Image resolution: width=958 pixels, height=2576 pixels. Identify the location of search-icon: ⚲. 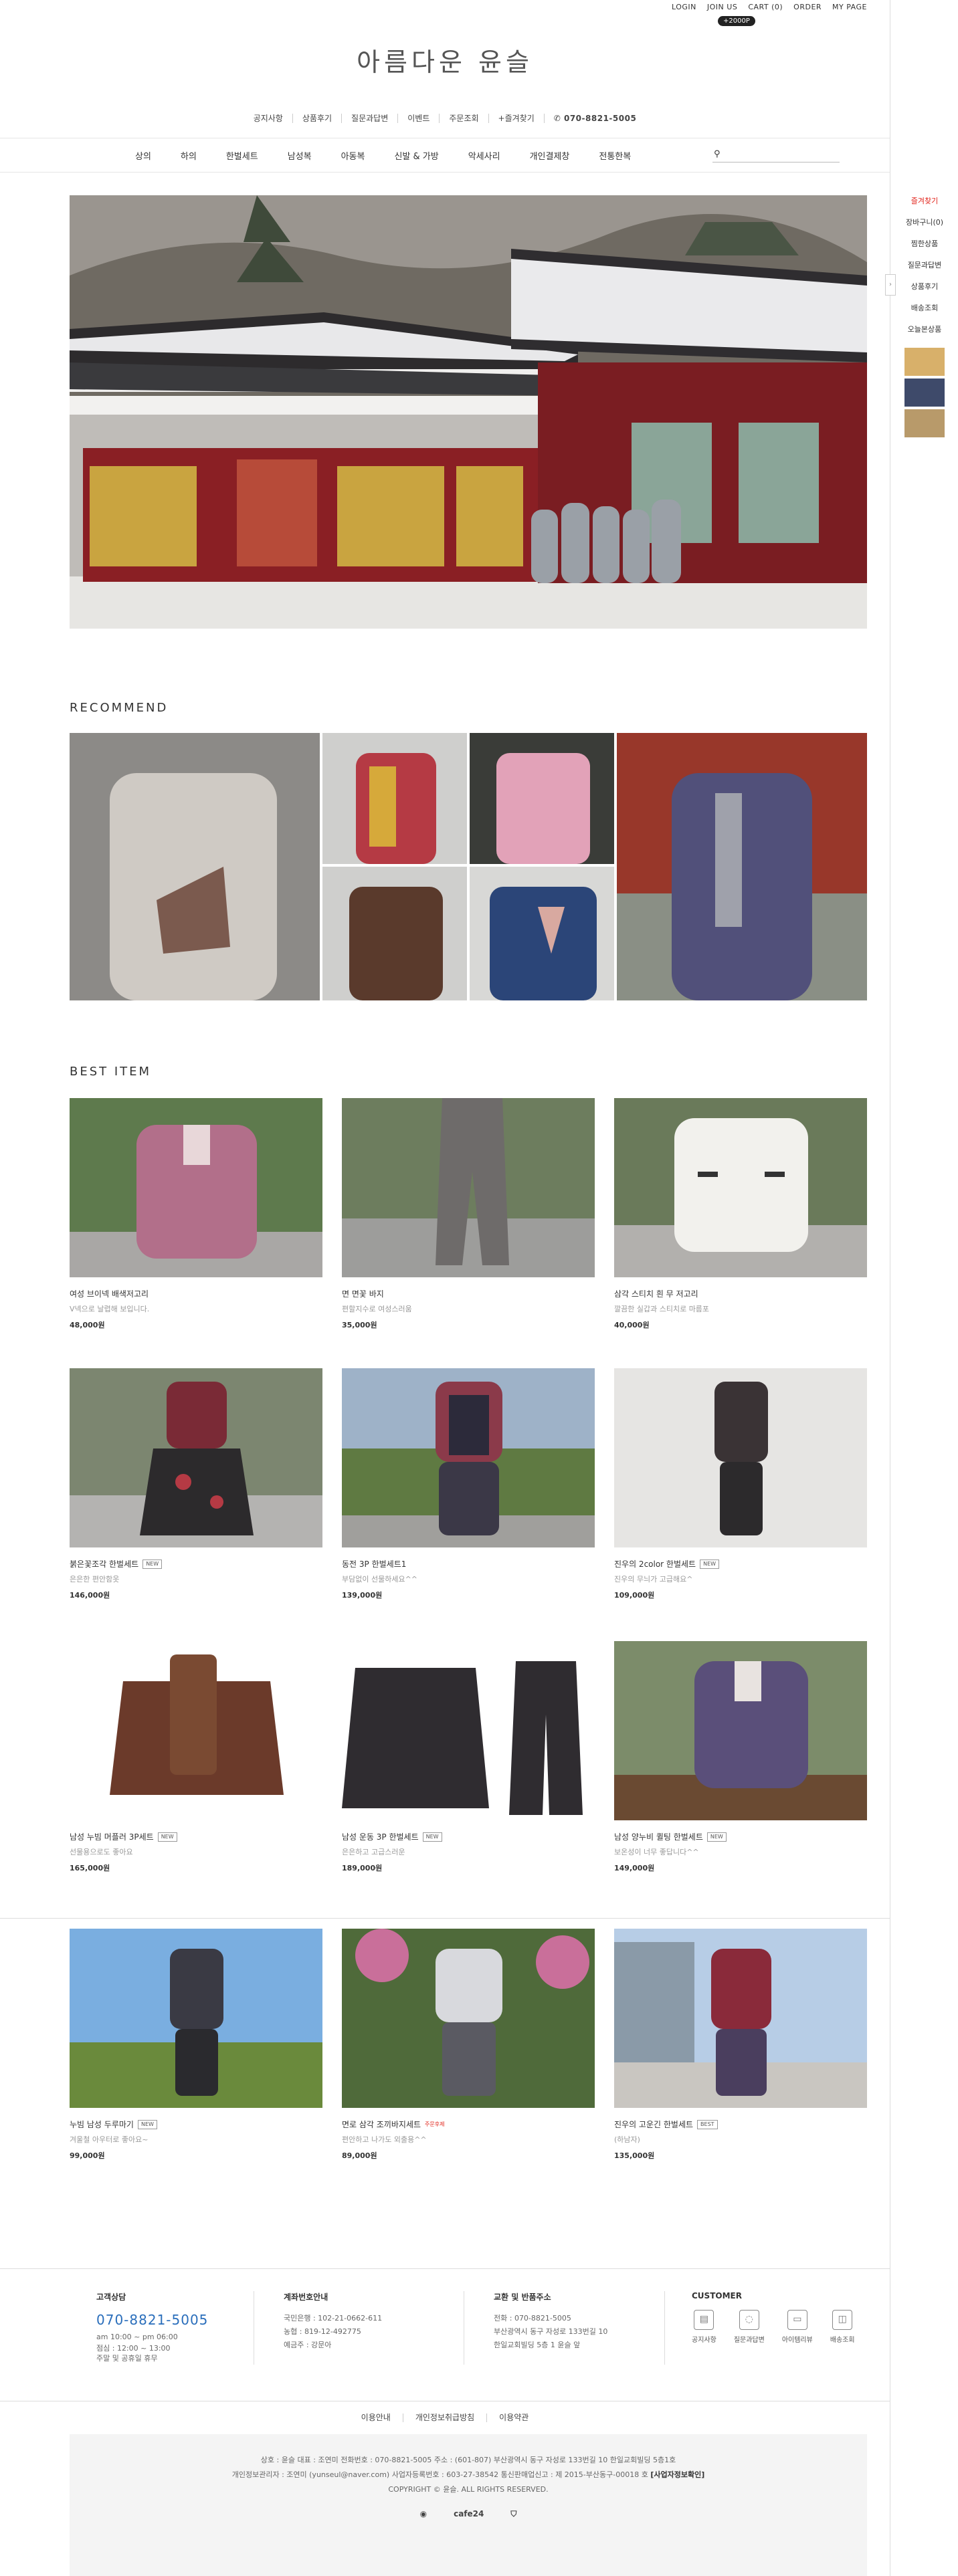
(717, 154).